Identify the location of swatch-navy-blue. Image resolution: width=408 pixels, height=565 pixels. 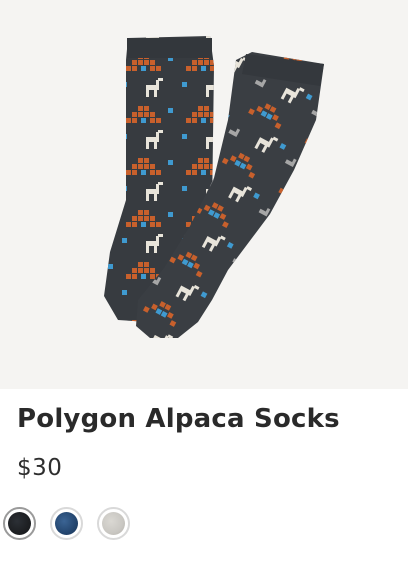
(66, 523).